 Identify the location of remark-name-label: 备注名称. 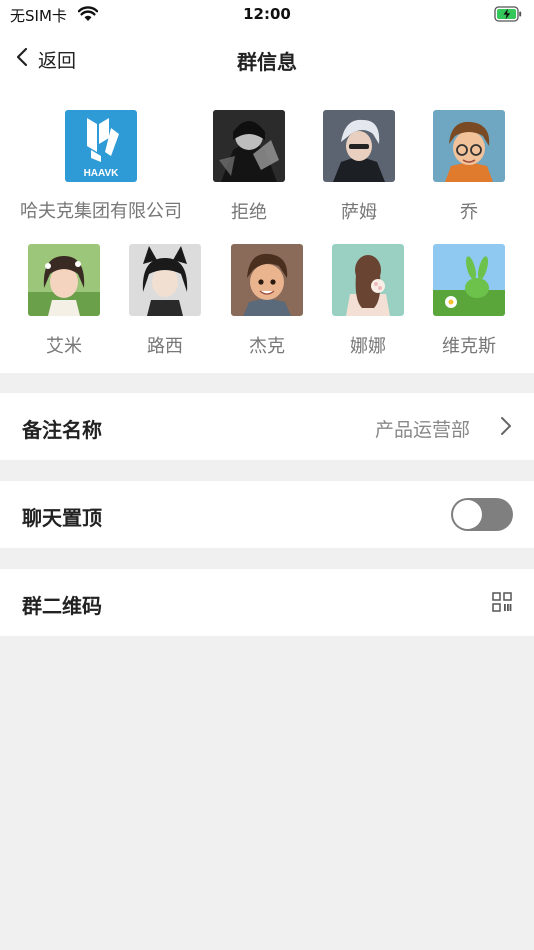
(62, 430).